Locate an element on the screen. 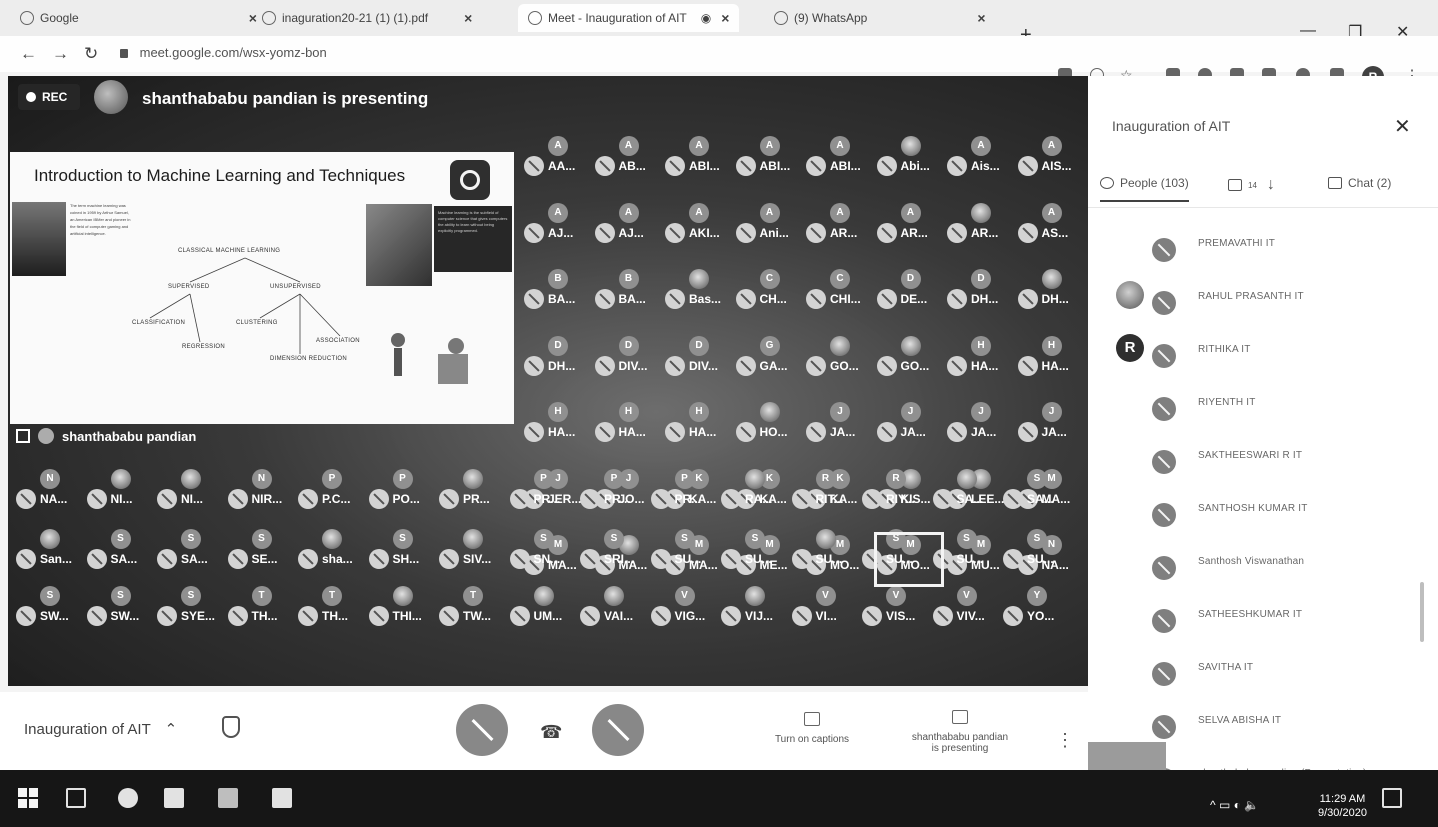 The image size is (1438, 827). task-view-icon is located at coordinates (76, 798).